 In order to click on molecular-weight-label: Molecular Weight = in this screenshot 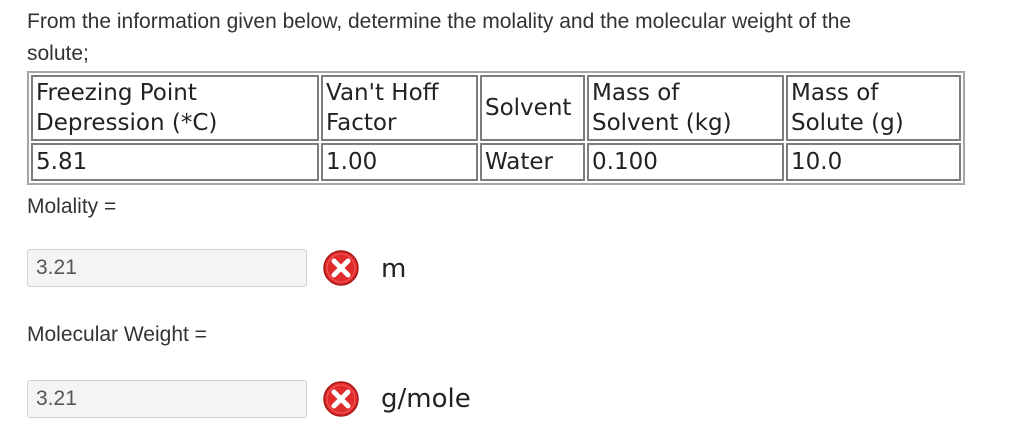, I will do `click(117, 334)`.